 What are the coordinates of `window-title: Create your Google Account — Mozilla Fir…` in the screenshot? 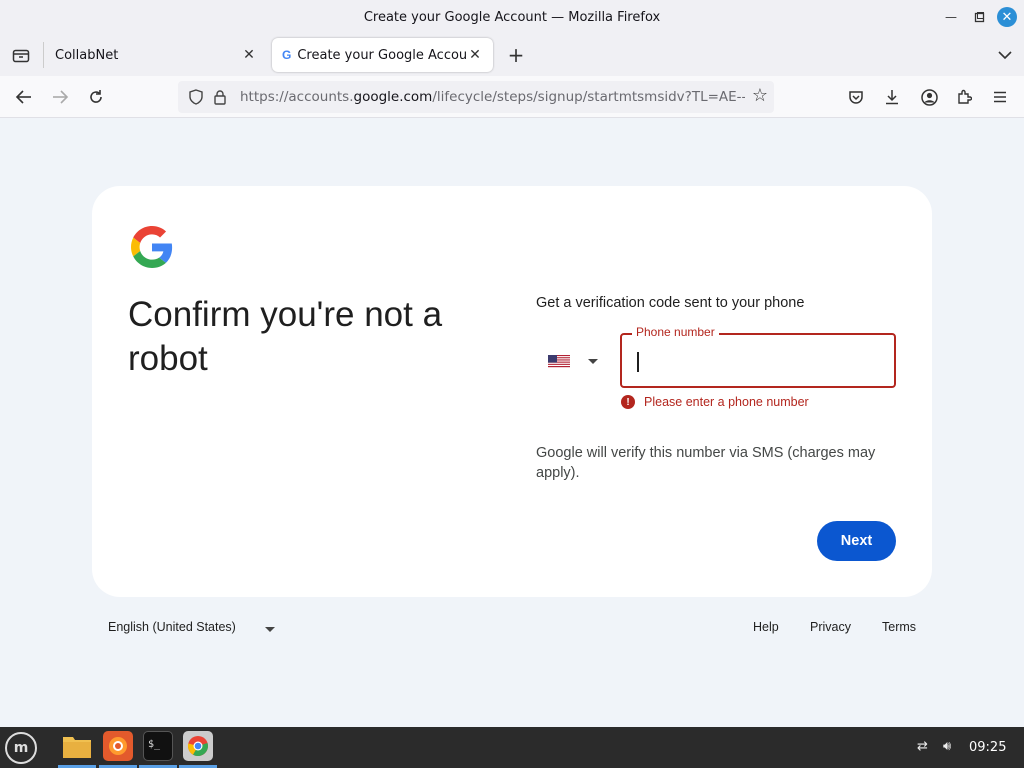 It's located at (512, 17).